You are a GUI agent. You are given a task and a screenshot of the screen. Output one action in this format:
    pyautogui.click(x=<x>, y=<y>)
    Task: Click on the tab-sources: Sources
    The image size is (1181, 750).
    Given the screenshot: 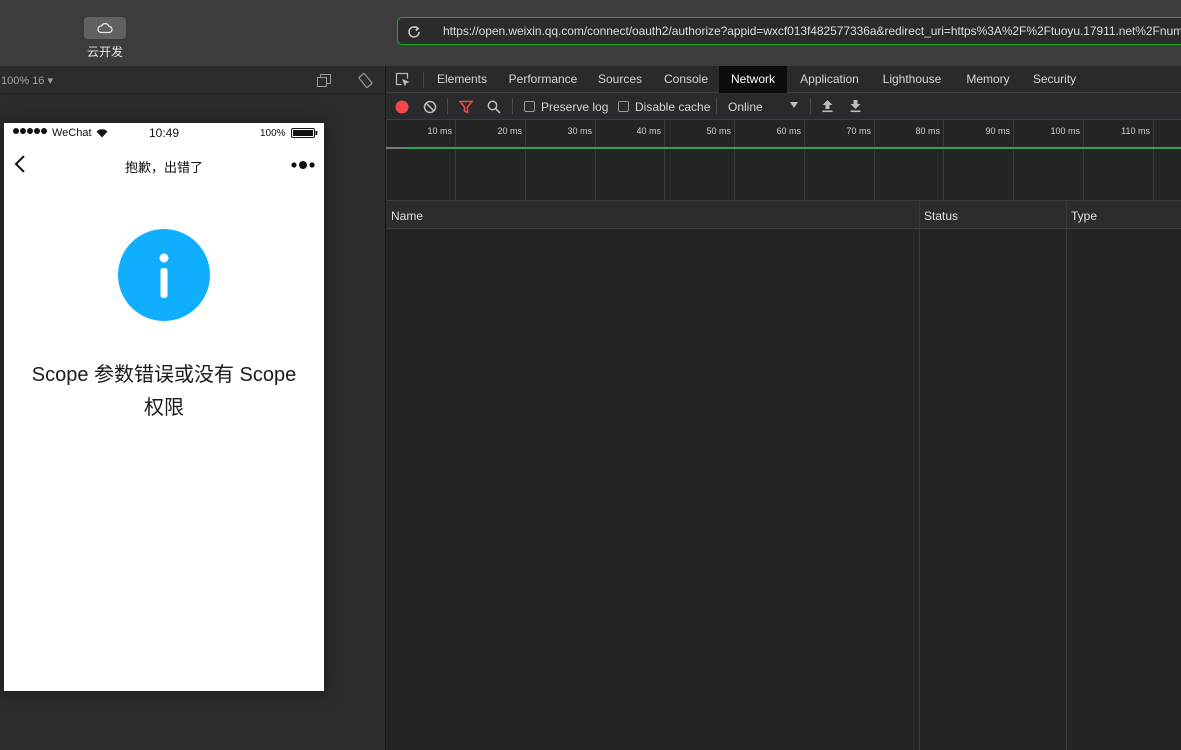 What is the action you would take?
    pyautogui.click(x=620, y=79)
    